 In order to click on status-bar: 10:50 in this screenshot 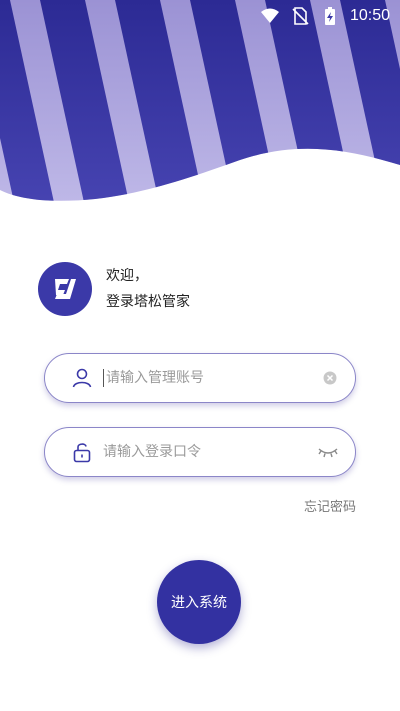, I will do `click(200, 16)`.